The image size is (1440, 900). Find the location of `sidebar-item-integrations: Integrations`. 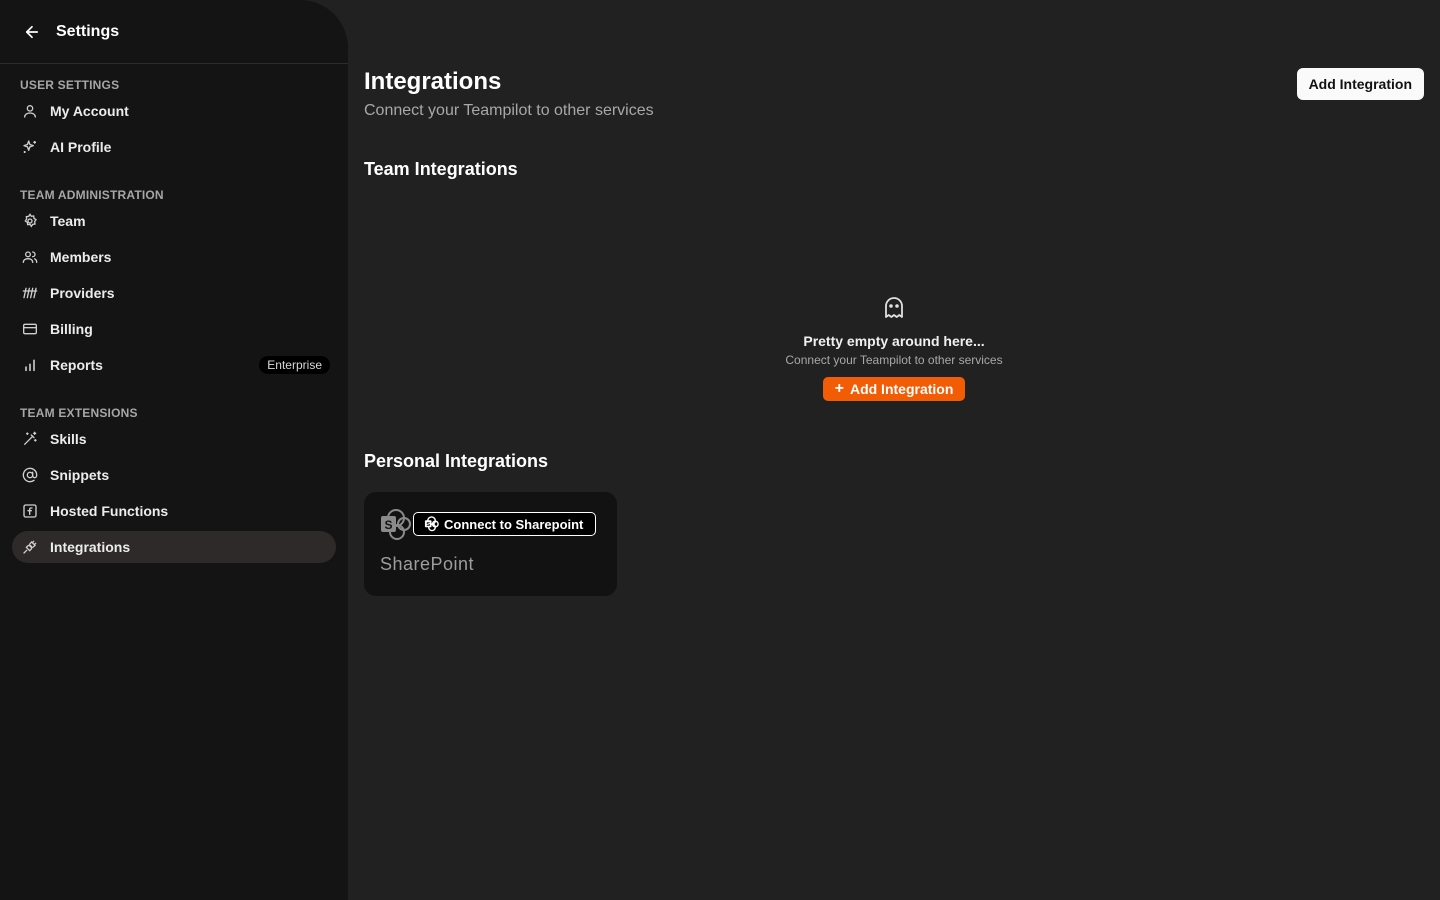

sidebar-item-integrations: Integrations is located at coordinates (174, 547).